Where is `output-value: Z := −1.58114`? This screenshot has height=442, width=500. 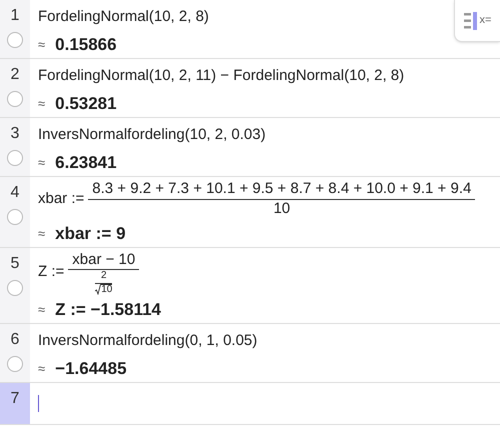 output-value: Z := −1.58114 is located at coordinates (108, 309).